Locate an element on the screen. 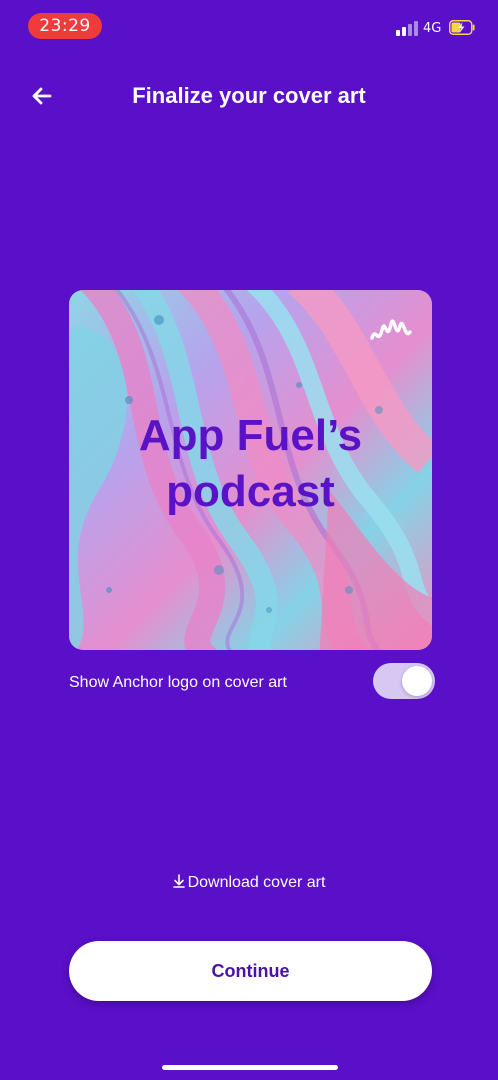 The image size is (498, 1080). download-icon is located at coordinates (178, 881).